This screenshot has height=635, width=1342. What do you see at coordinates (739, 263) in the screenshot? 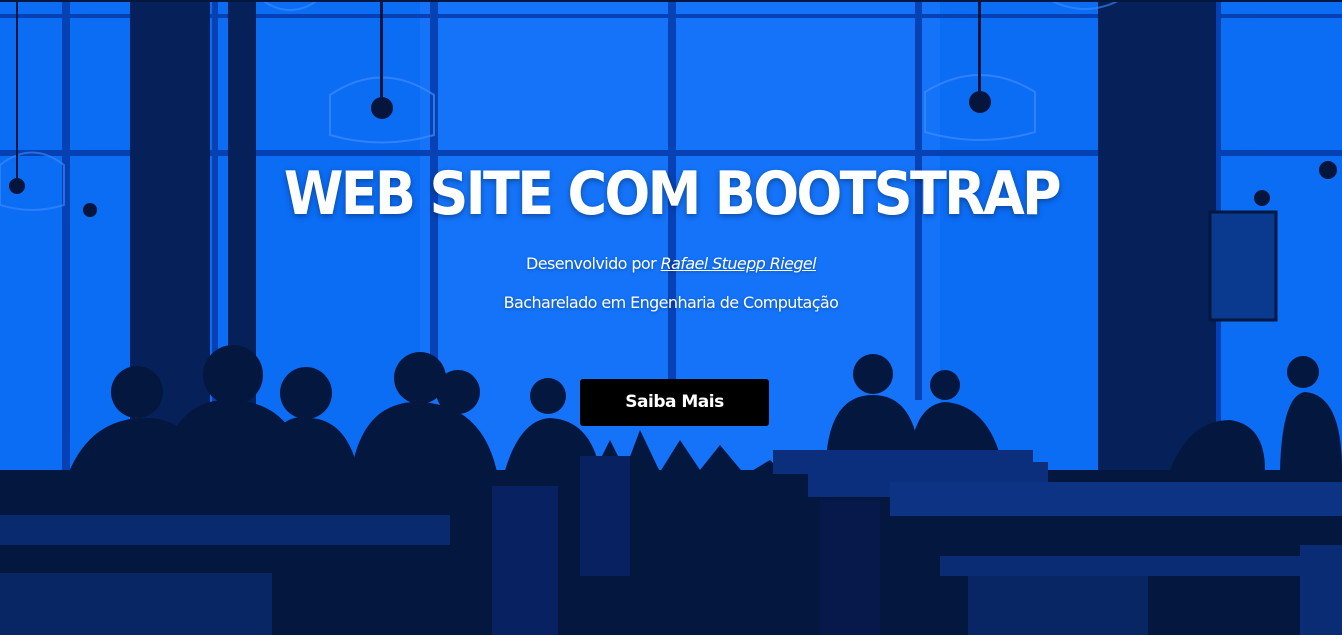
I see `author-link: Rafael Stuepp Riegel` at bounding box center [739, 263].